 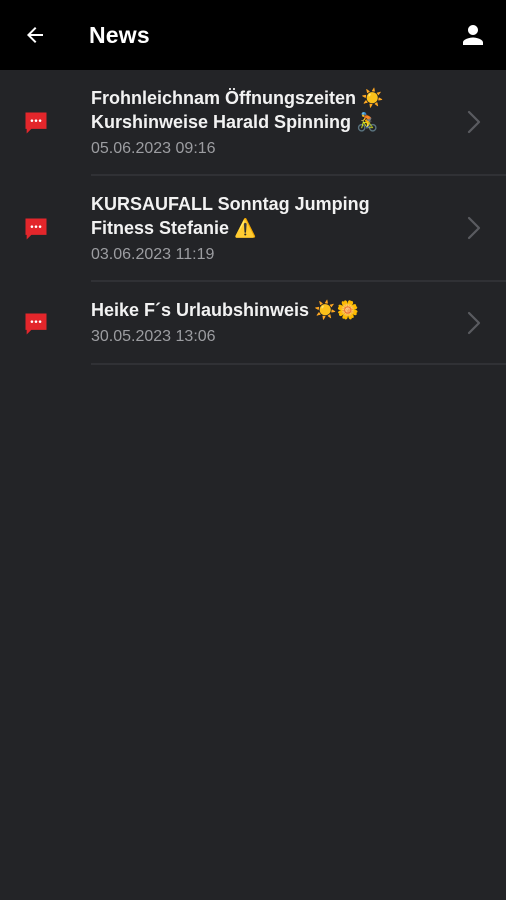 I want to click on profile-button, so click(x=473, y=35).